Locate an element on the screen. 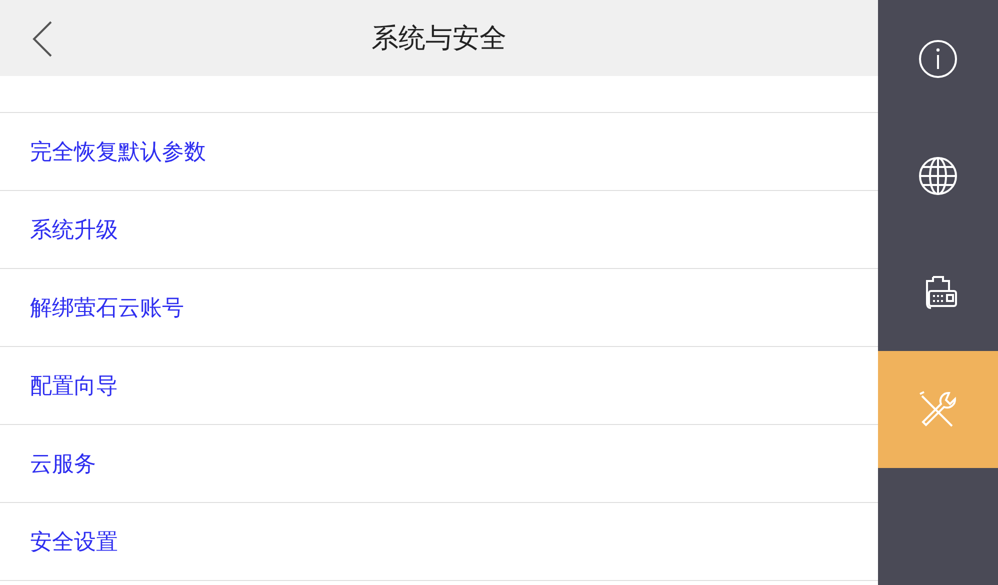 The height and width of the screenshot is (585, 998). back-button is located at coordinates (42, 39).